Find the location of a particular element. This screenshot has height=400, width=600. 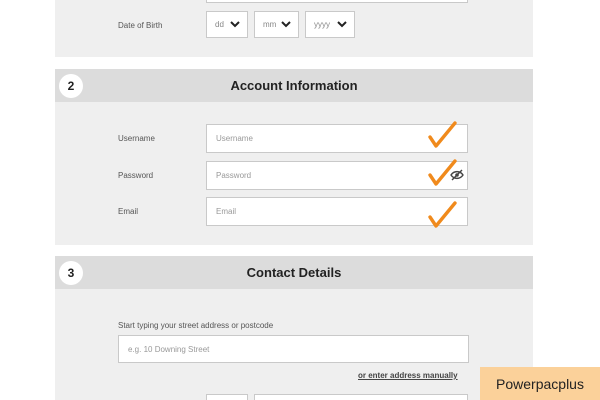

password-label: Password is located at coordinates (136, 175).